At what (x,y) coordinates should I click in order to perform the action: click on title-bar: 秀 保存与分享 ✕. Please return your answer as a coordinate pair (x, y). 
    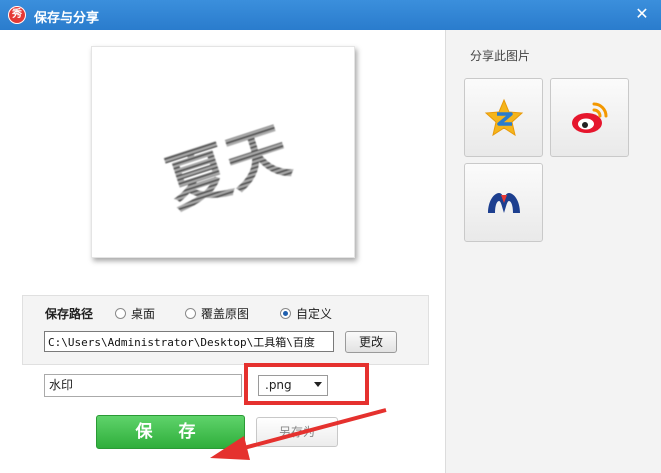
    Looking at the image, I should click on (330, 15).